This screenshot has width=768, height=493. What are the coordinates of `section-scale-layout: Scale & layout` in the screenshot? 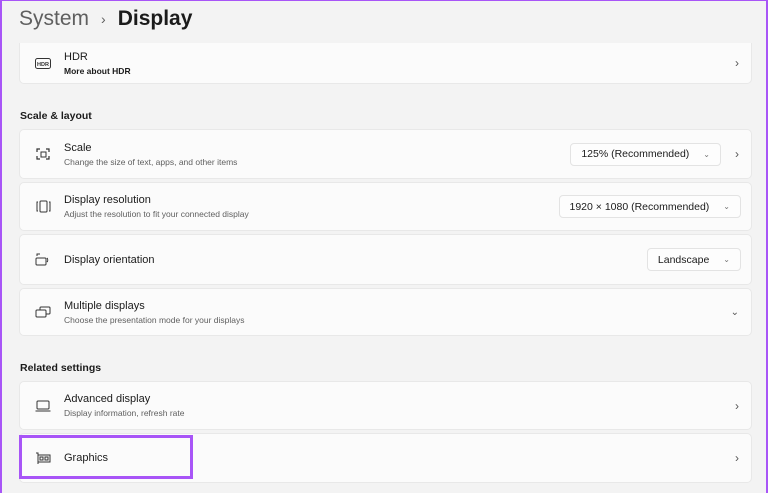 It's located at (56, 116).